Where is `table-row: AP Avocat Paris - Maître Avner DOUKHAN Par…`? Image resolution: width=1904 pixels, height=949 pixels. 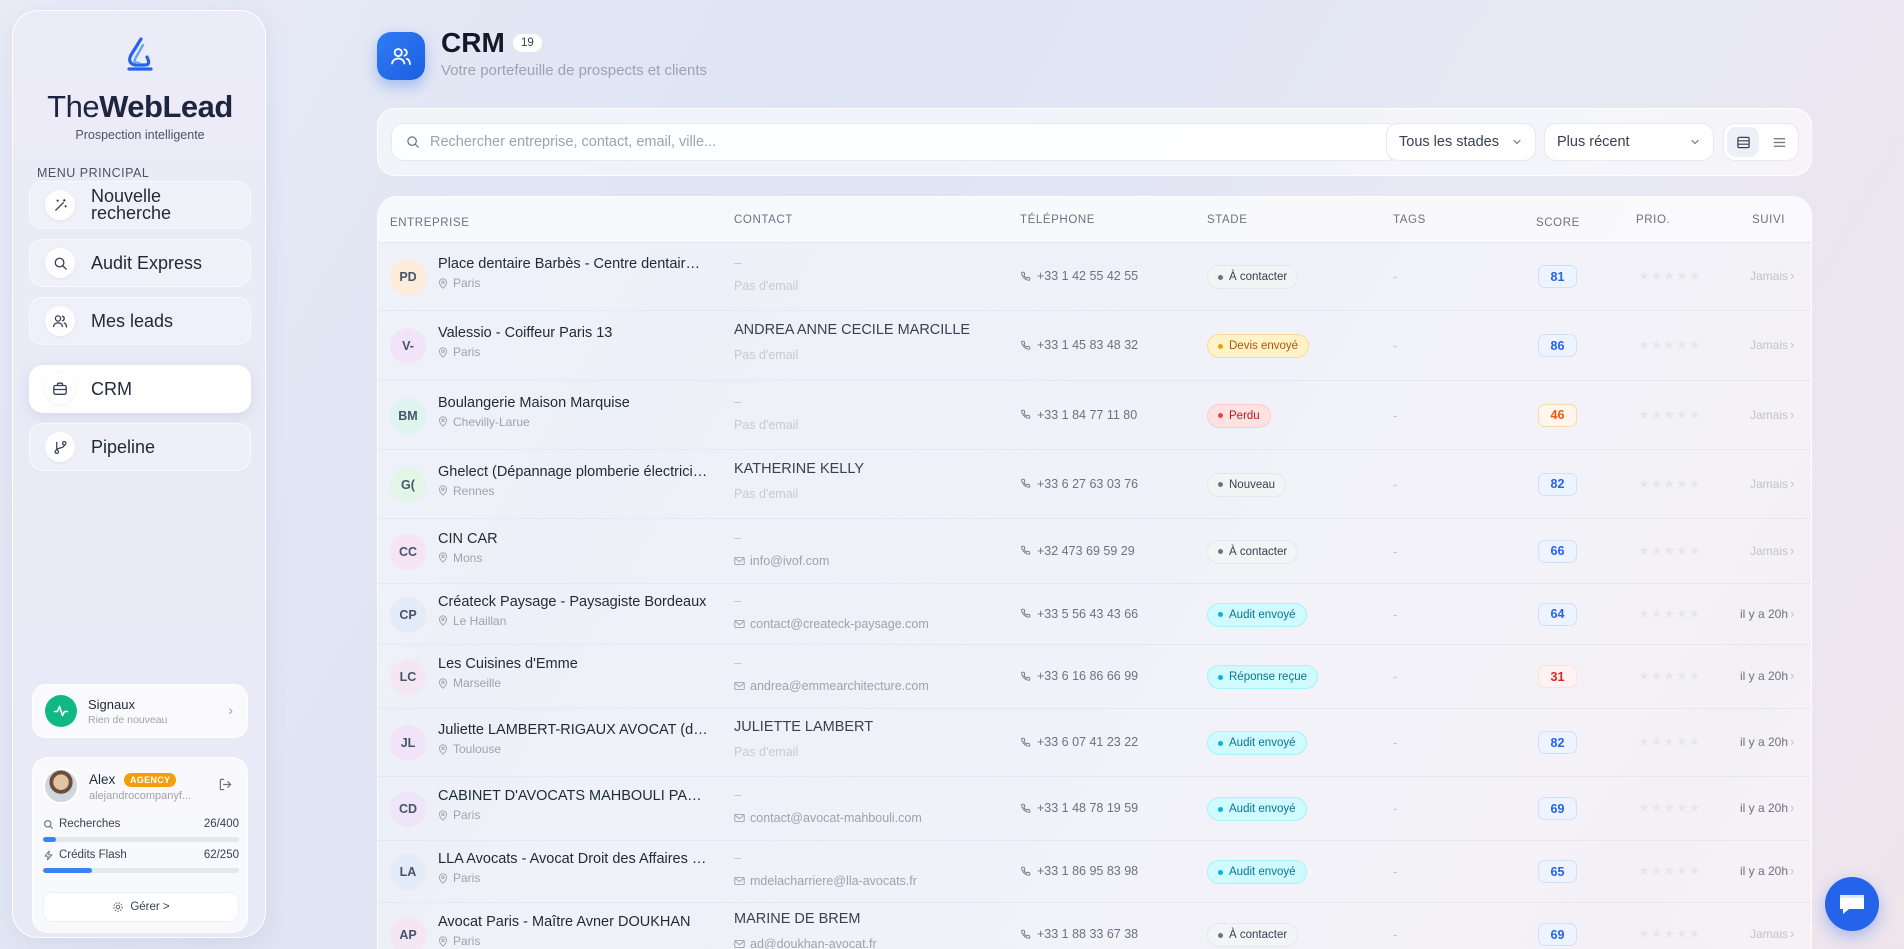 table-row: AP Avocat Paris - Maître Avner DOUKHAN Par… is located at coordinates (1094, 926).